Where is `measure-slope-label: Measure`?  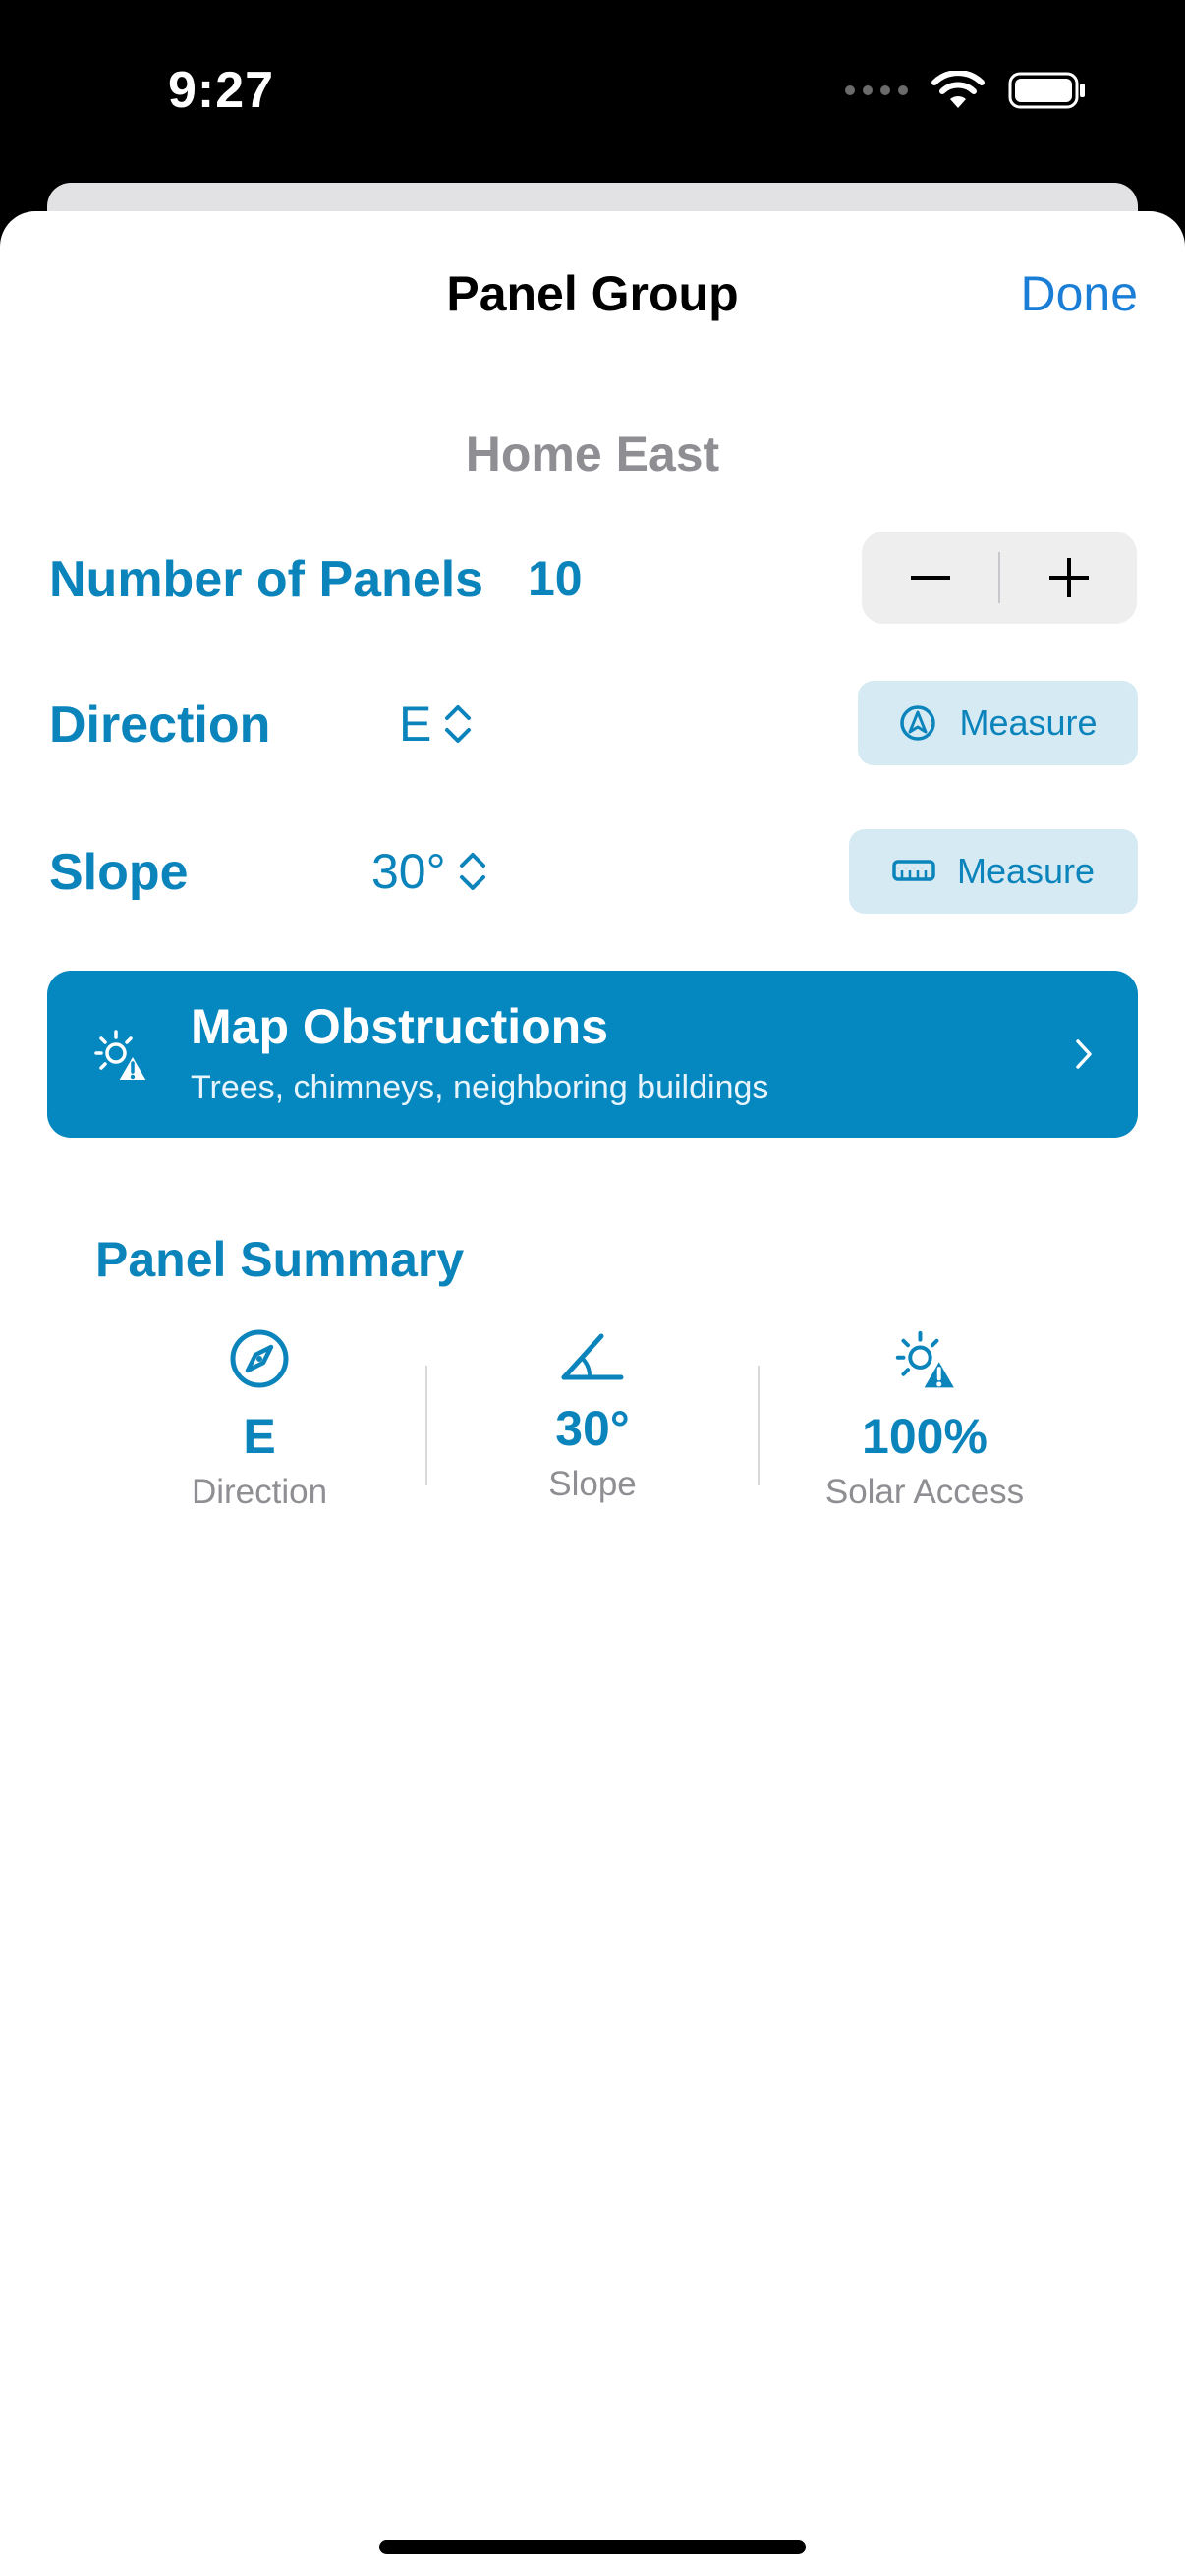 measure-slope-label: Measure is located at coordinates (1026, 871).